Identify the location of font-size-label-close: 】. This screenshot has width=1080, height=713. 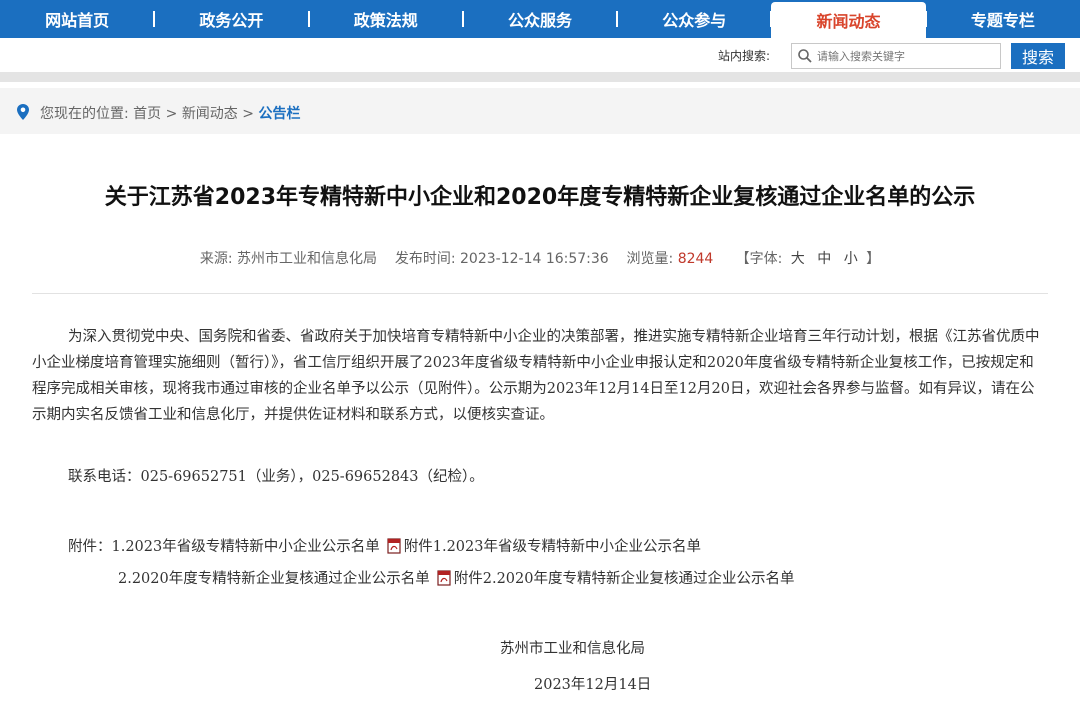
(873, 259).